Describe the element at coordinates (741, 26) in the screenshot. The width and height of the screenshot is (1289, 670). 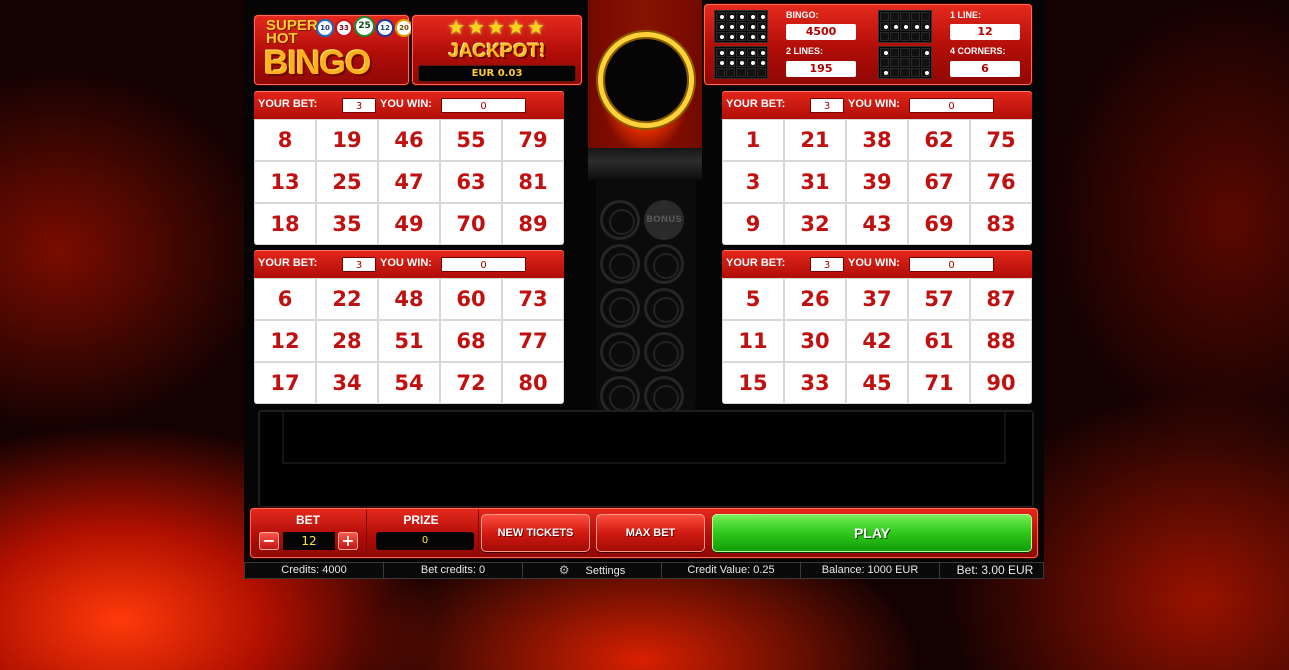
I see `bingo-pattern-icon` at that location.